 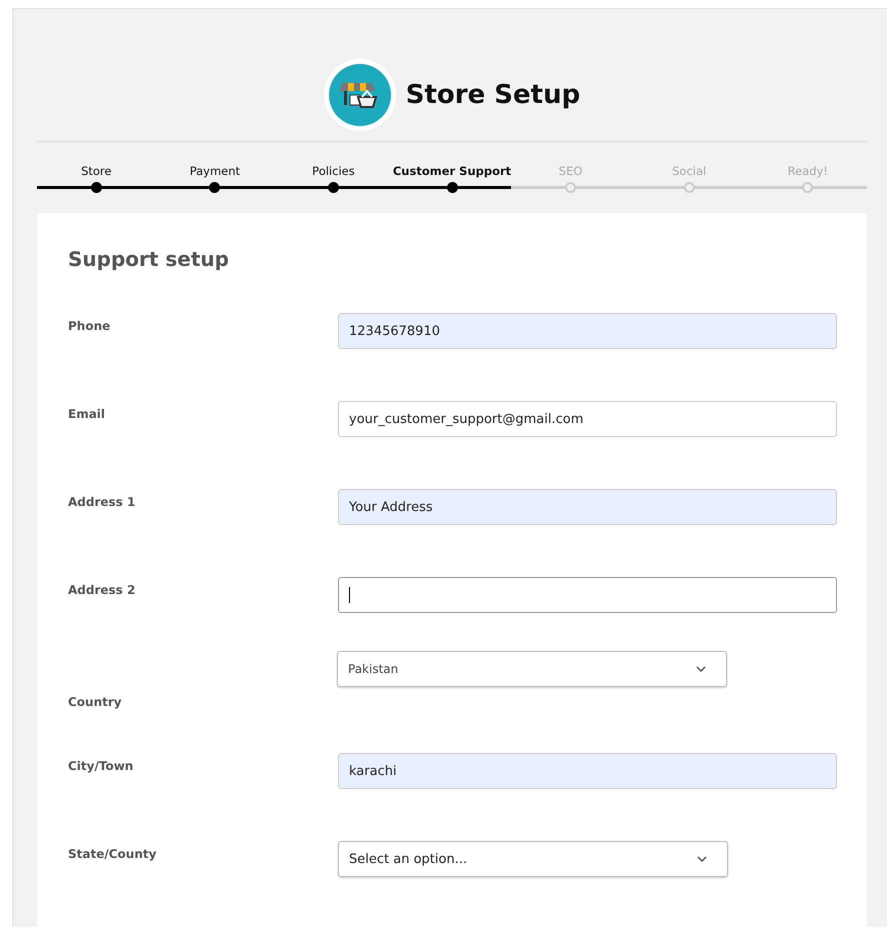 What do you see at coordinates (532, 669) in the screenshot?
I see `select-field: Pakistan` at bounding box center [532, 669].